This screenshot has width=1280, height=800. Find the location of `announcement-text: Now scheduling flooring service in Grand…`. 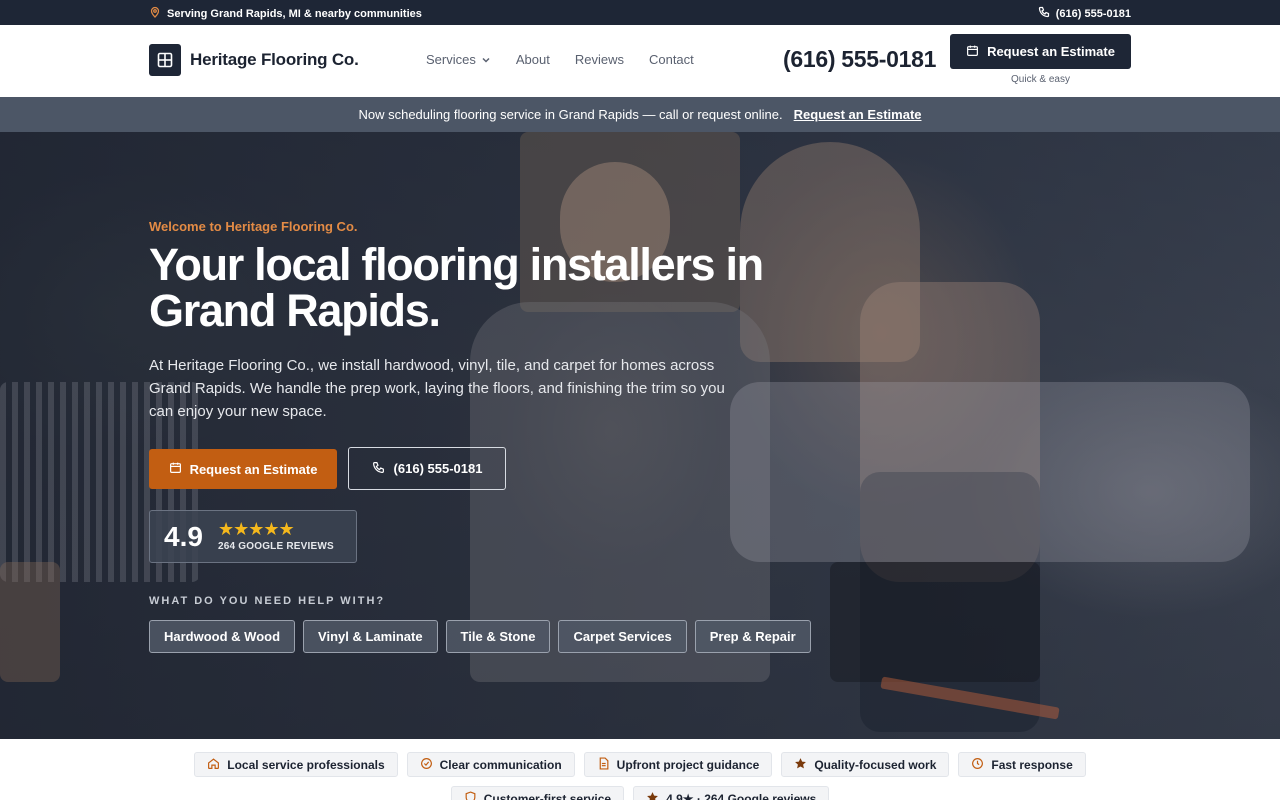

announcement-text: Now scheduling flooring service in Grand… is located at coordinates (570, 114).